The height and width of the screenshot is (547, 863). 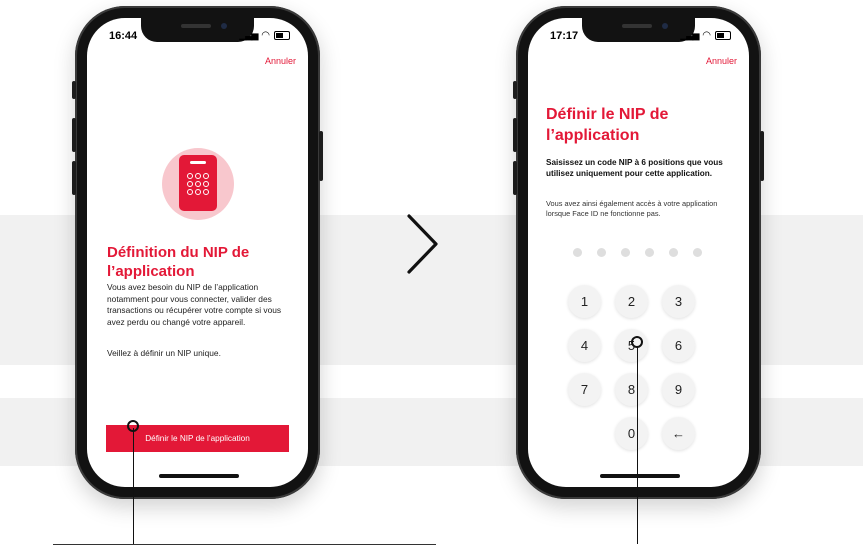 I want to click on backspace-key: ←, so click(x=678, y=433).